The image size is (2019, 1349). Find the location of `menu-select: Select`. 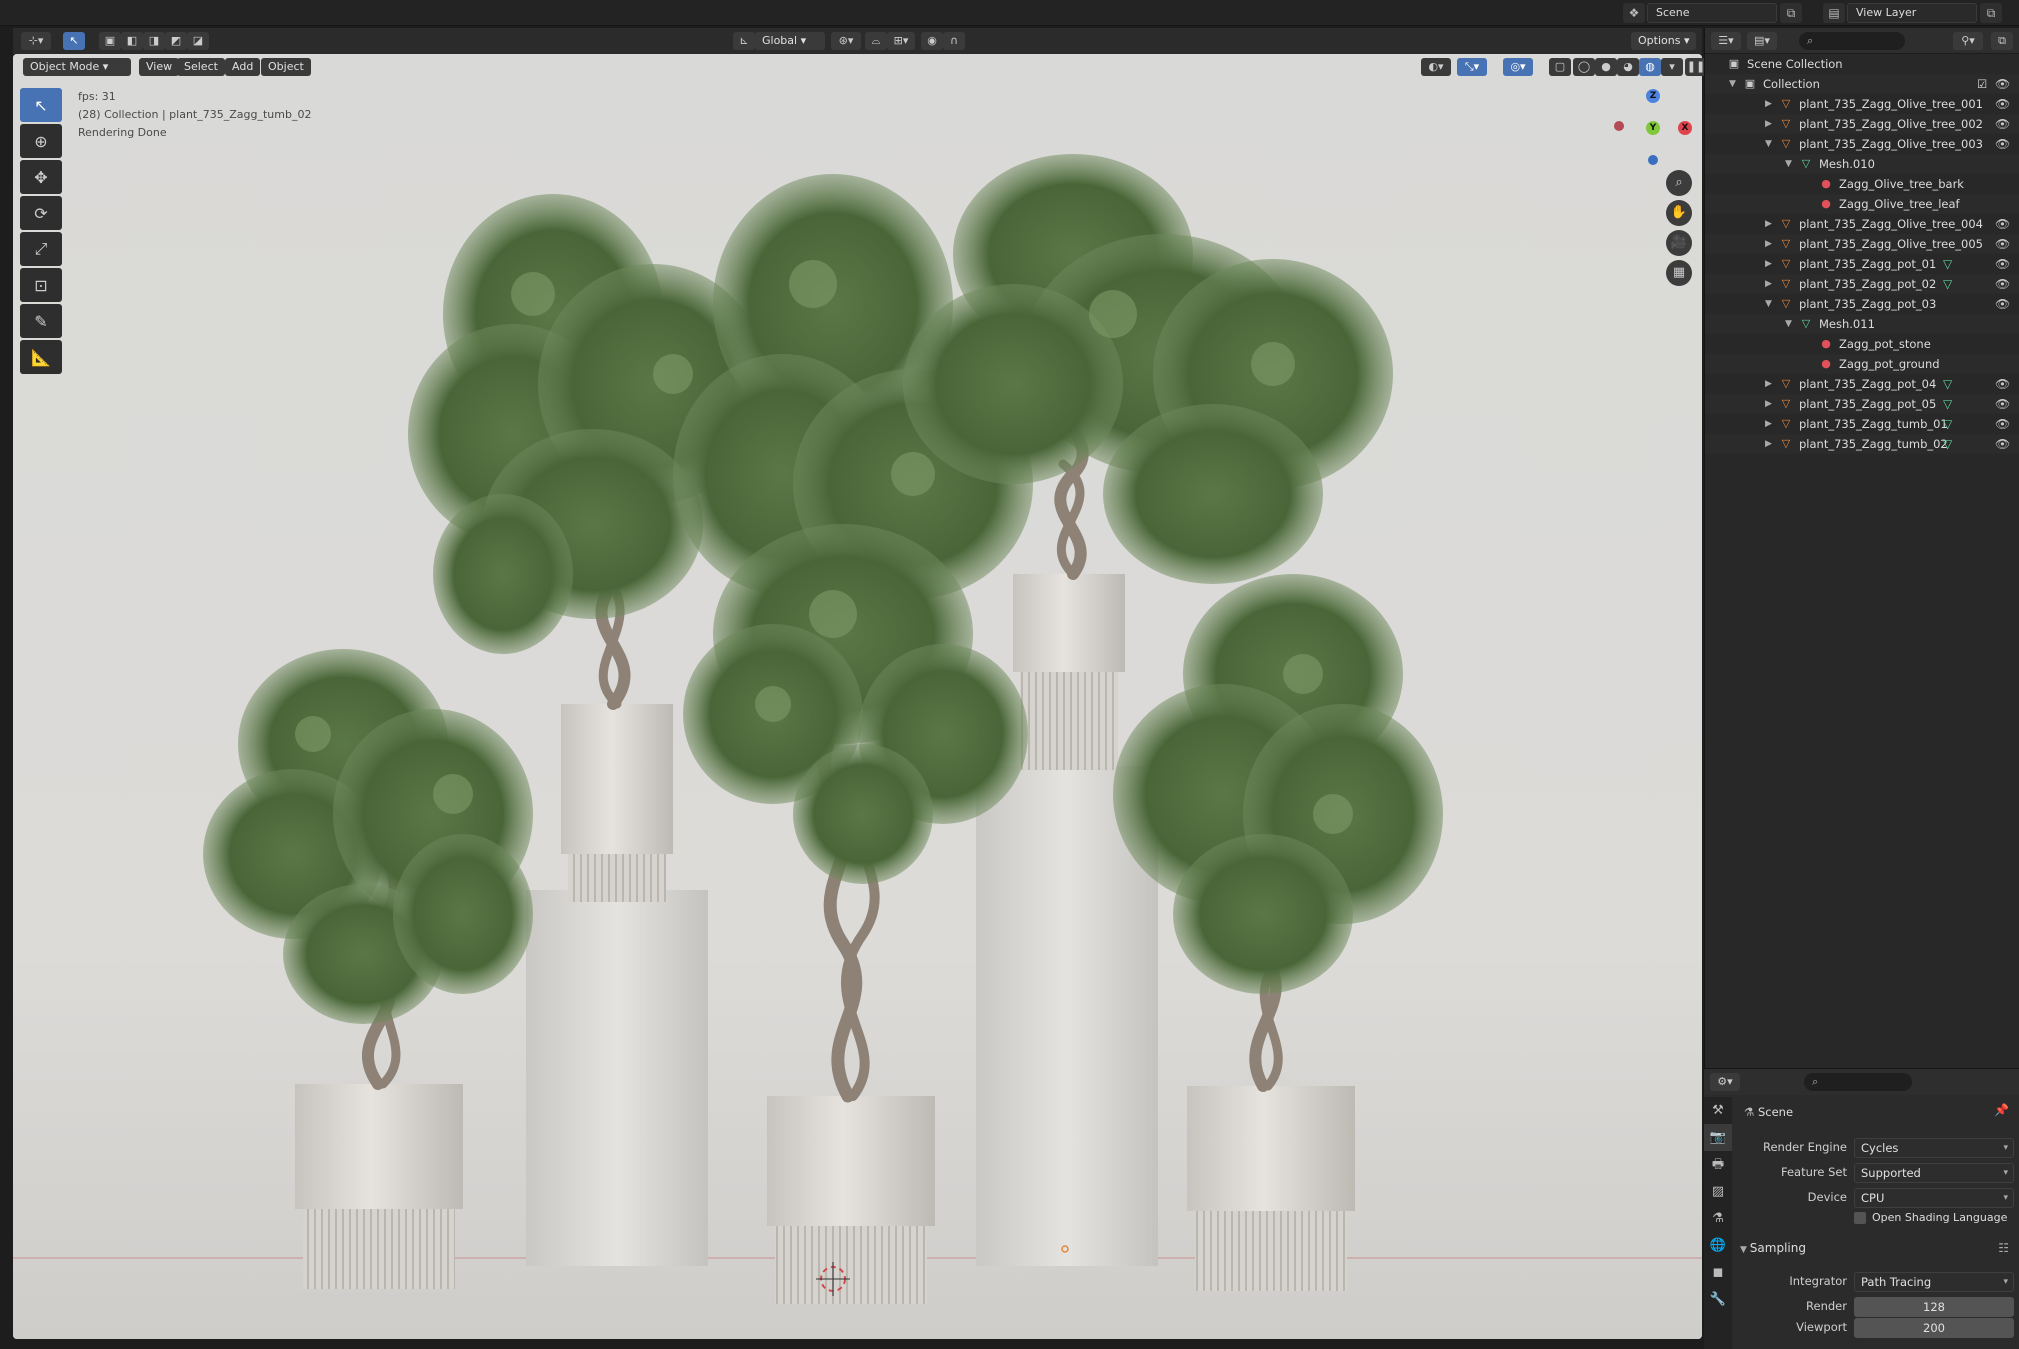

menu-select: Select is located at coordinates (201, 67).